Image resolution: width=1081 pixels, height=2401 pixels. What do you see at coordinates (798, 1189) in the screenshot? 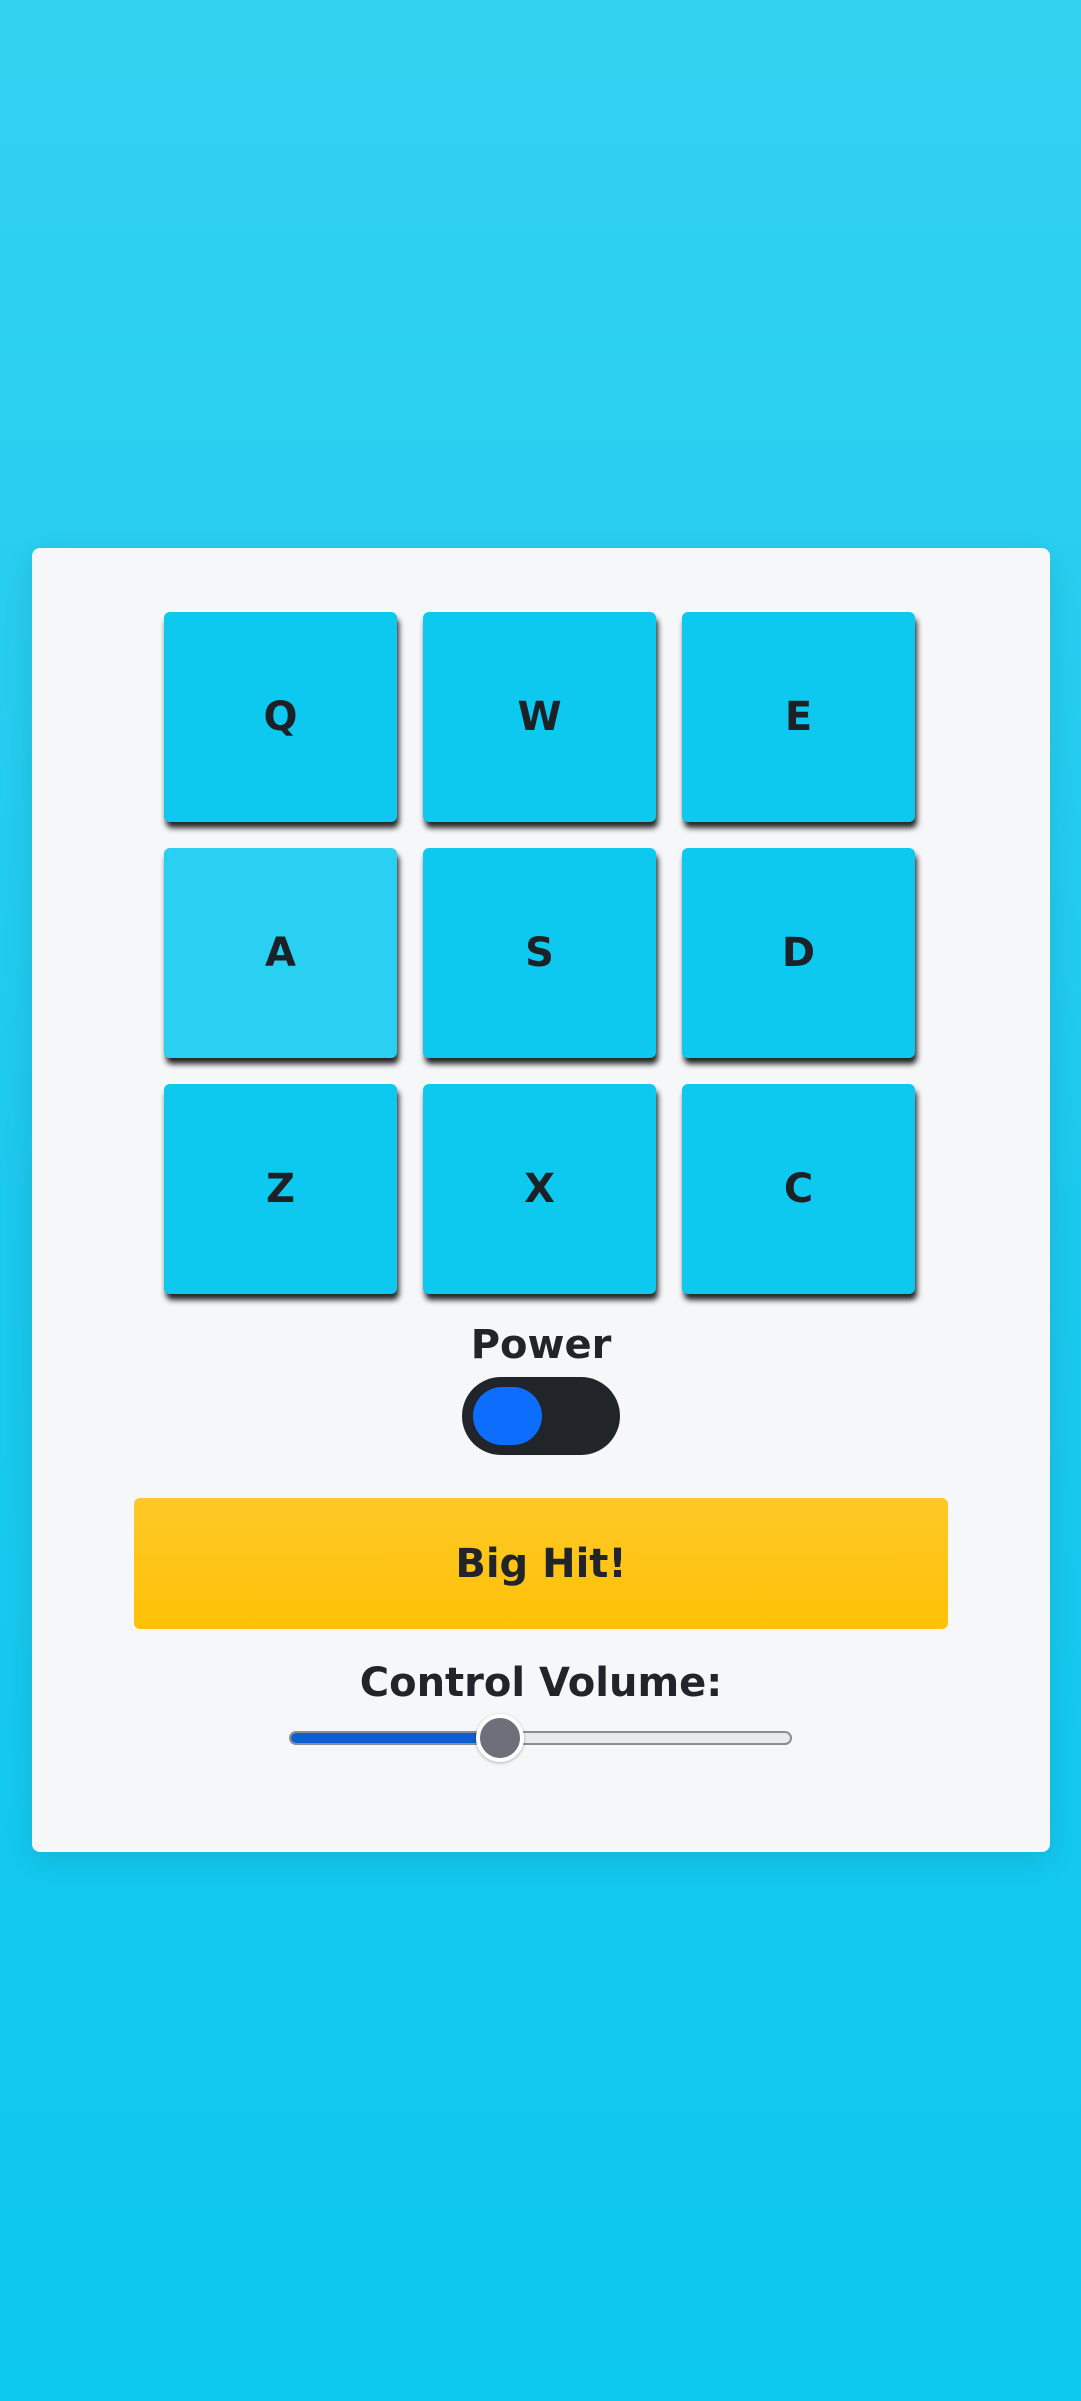
I see `drum-pad-c: C` at bounding box center [798, 1189].